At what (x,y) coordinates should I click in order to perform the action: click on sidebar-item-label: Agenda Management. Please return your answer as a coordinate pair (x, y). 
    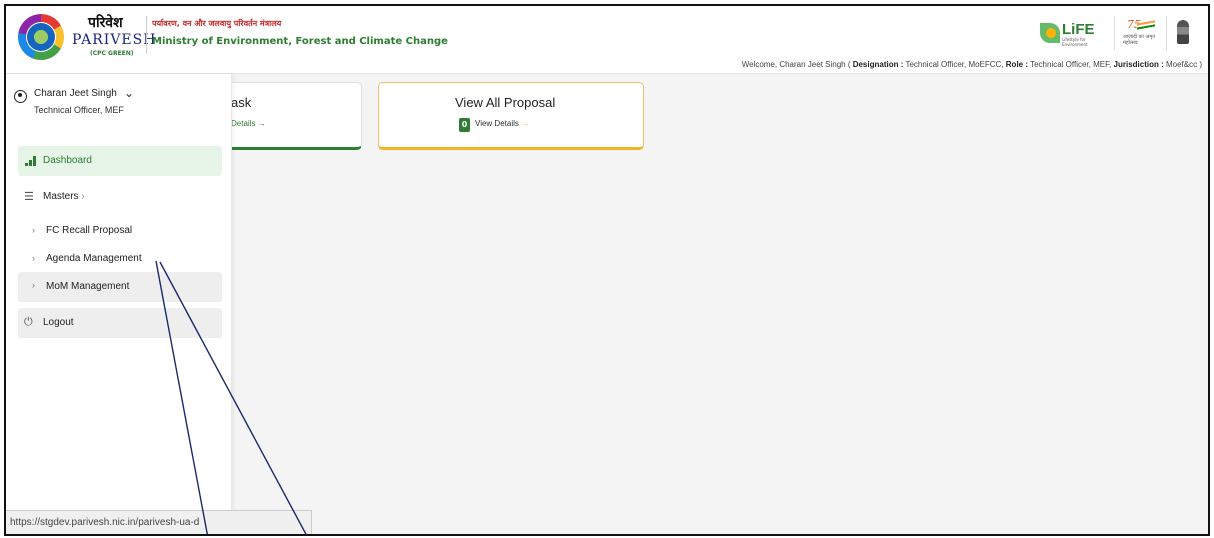
    Looking at the image, I should click on (94, 258).